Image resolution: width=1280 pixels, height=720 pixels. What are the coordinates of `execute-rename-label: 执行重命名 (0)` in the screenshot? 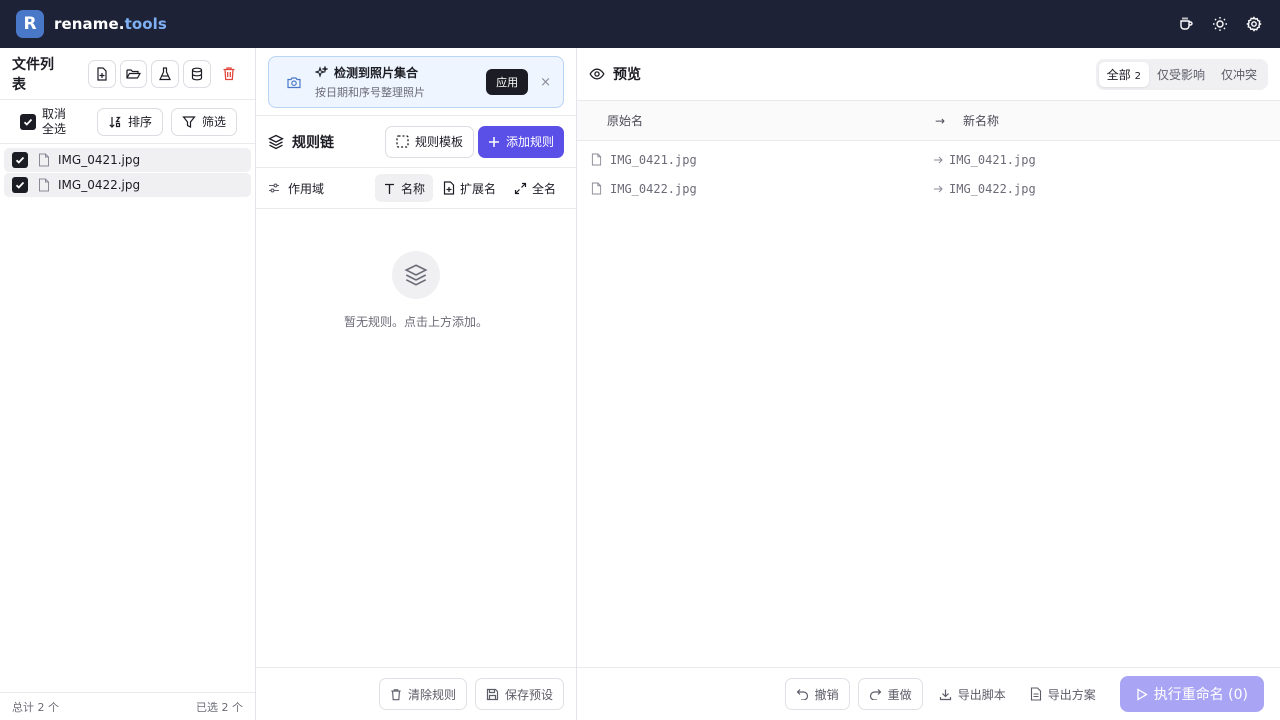 It's located at (1200, 695).